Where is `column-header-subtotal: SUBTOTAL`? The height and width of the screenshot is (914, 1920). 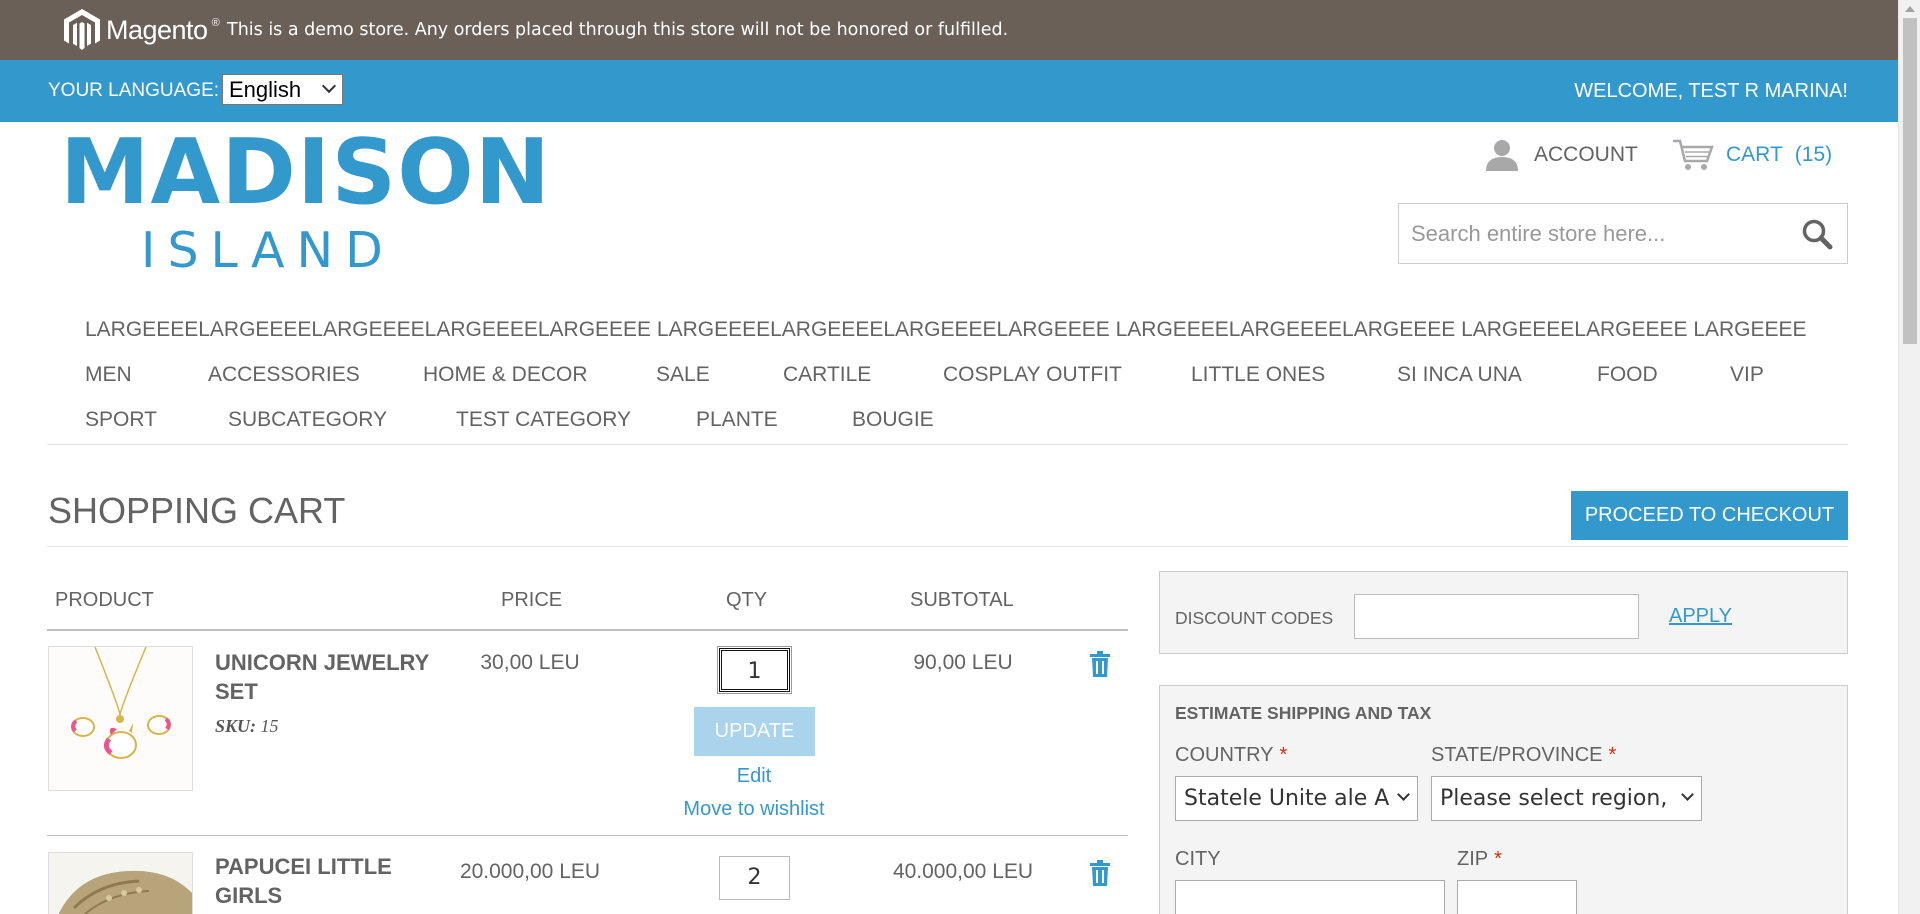
column-header-subtotal: SUBTOTAL is located at coordinates (962, 600).